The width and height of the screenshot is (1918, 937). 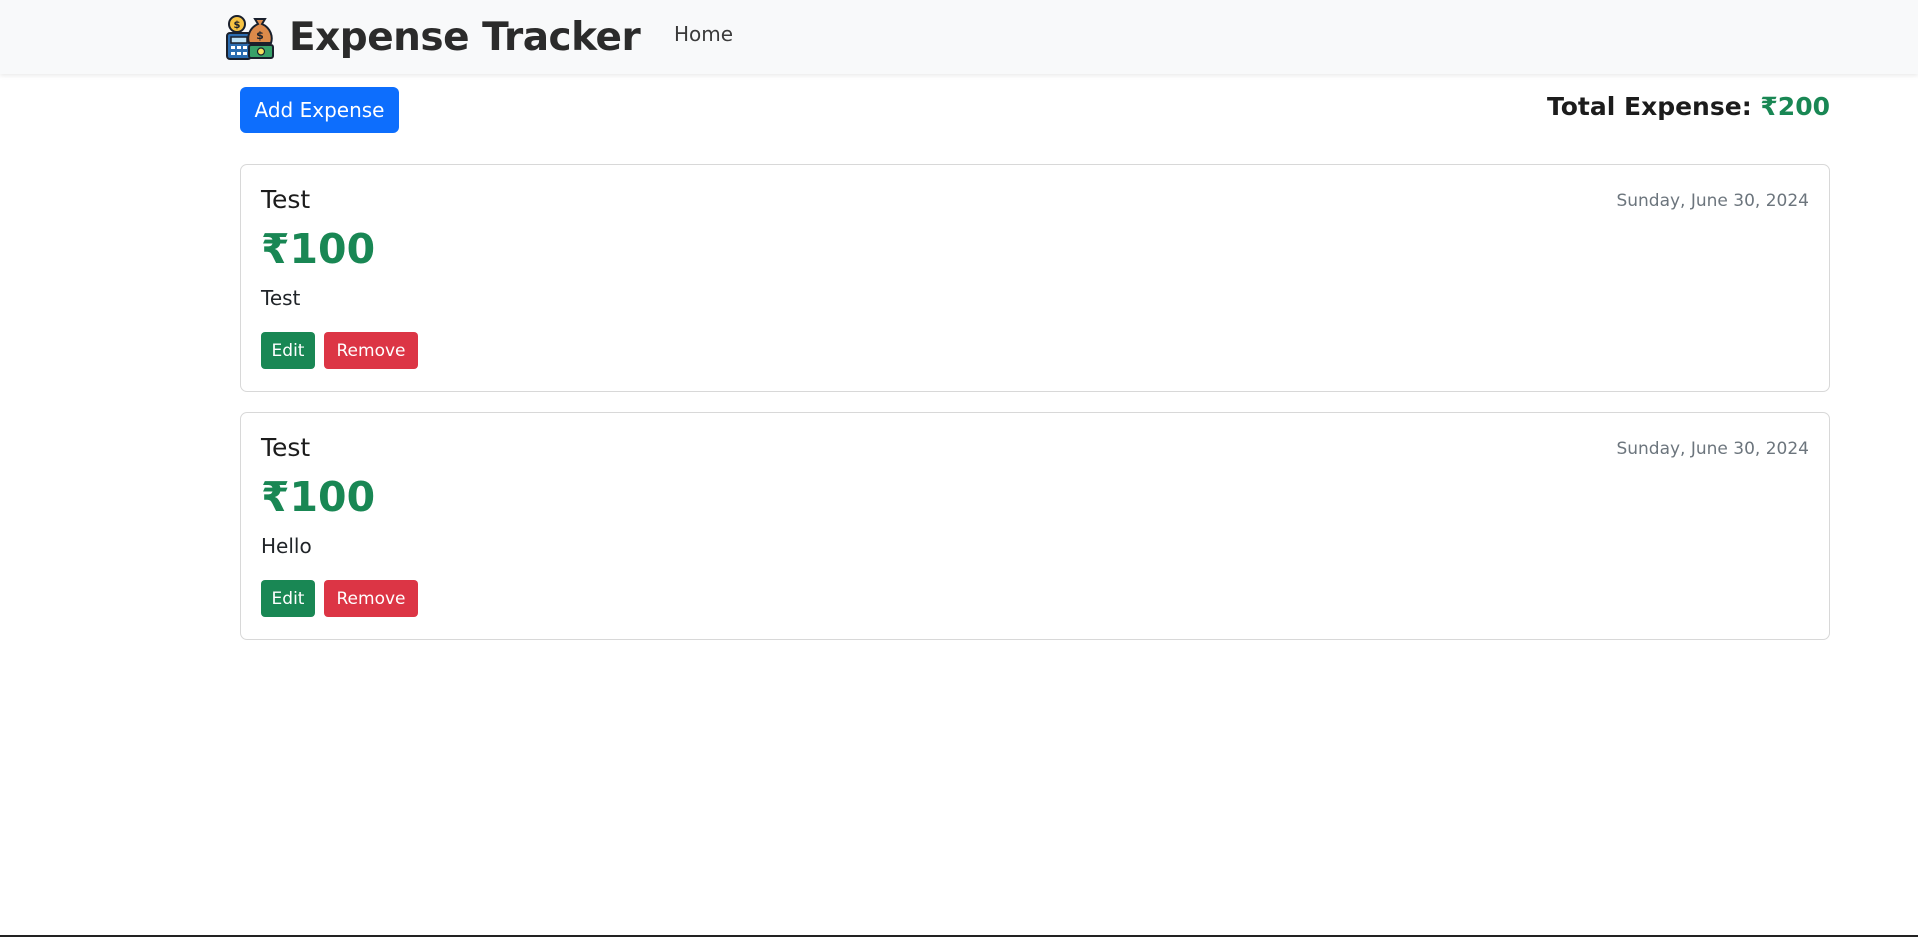 I want to click on total-expense: Total Expense: ₹200, so click(x=1688, y=106).